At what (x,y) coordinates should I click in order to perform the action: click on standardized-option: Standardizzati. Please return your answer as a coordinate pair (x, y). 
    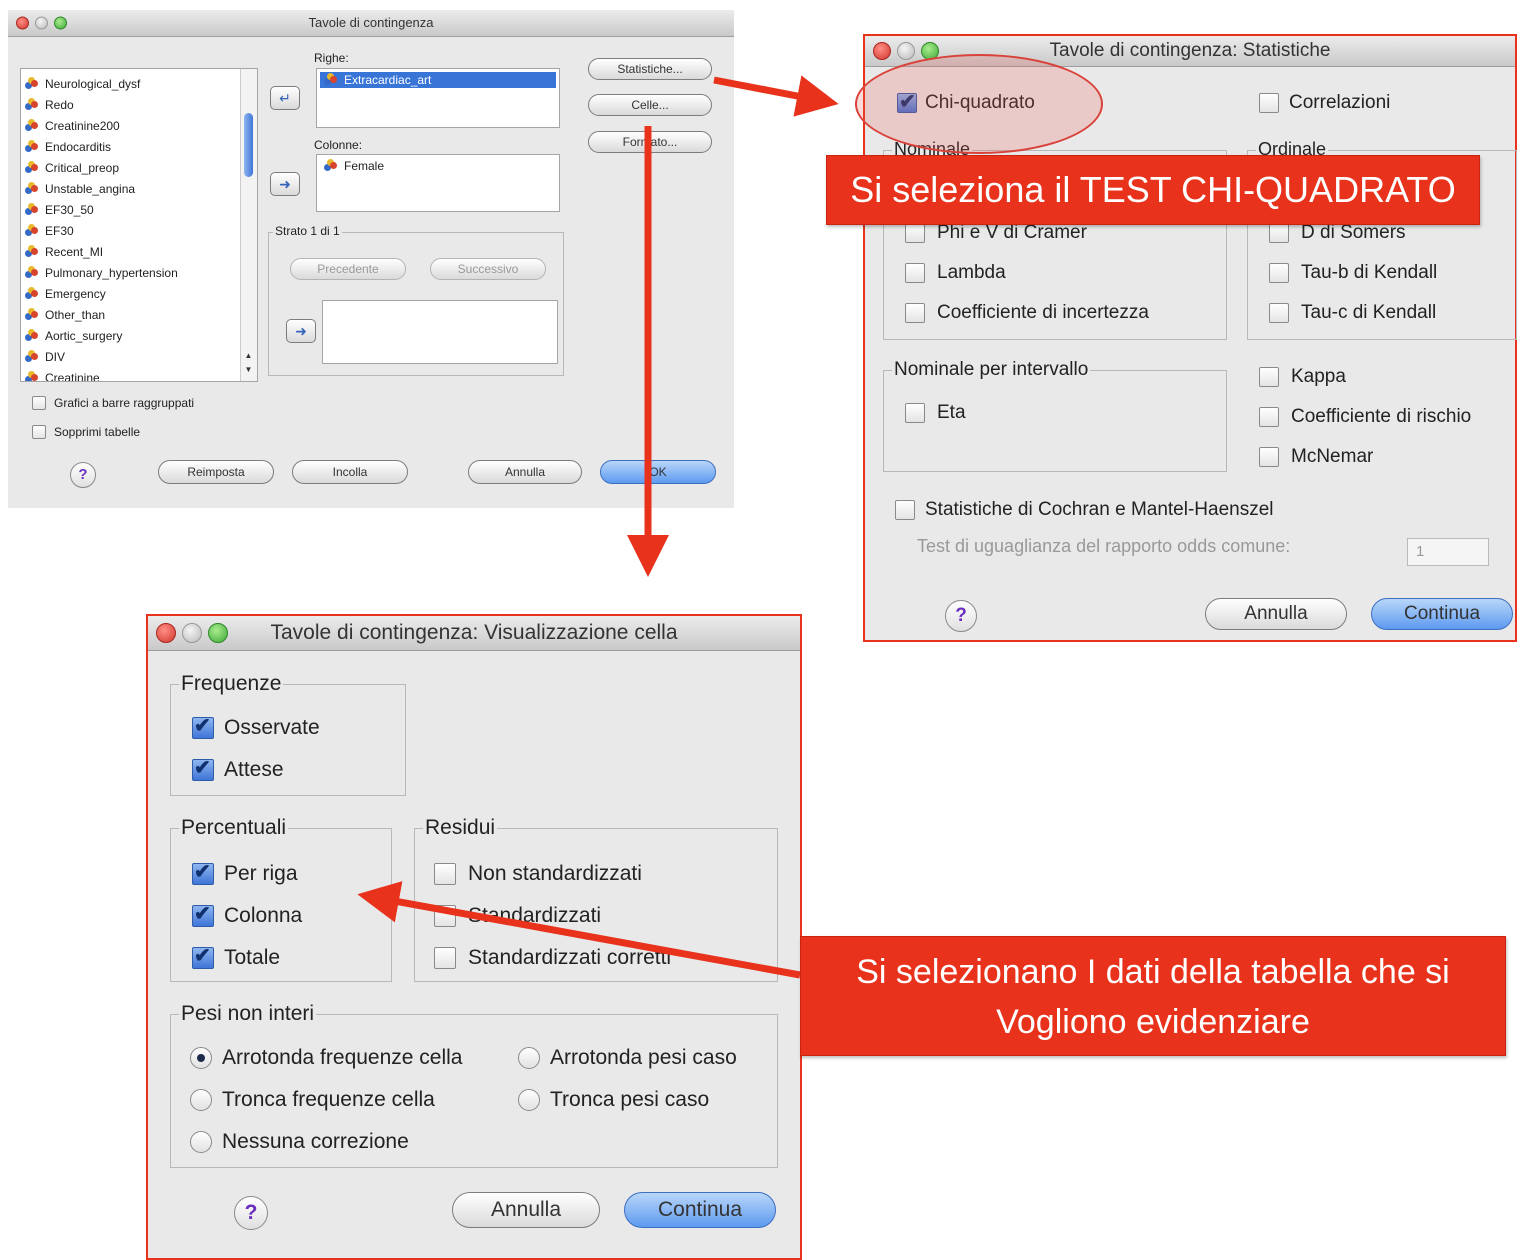
    Looking at the image, I should click on (517, 916).